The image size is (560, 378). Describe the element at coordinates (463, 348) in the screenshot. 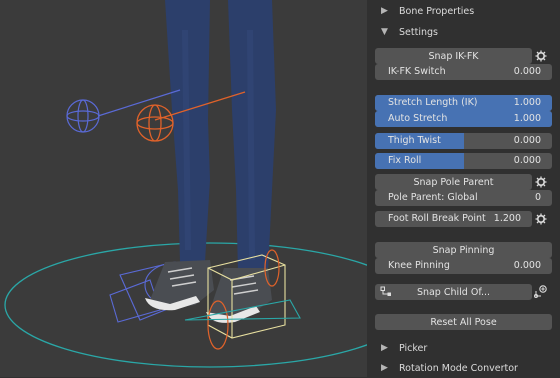

I see `picker-header: ▶ Picker` at that location.